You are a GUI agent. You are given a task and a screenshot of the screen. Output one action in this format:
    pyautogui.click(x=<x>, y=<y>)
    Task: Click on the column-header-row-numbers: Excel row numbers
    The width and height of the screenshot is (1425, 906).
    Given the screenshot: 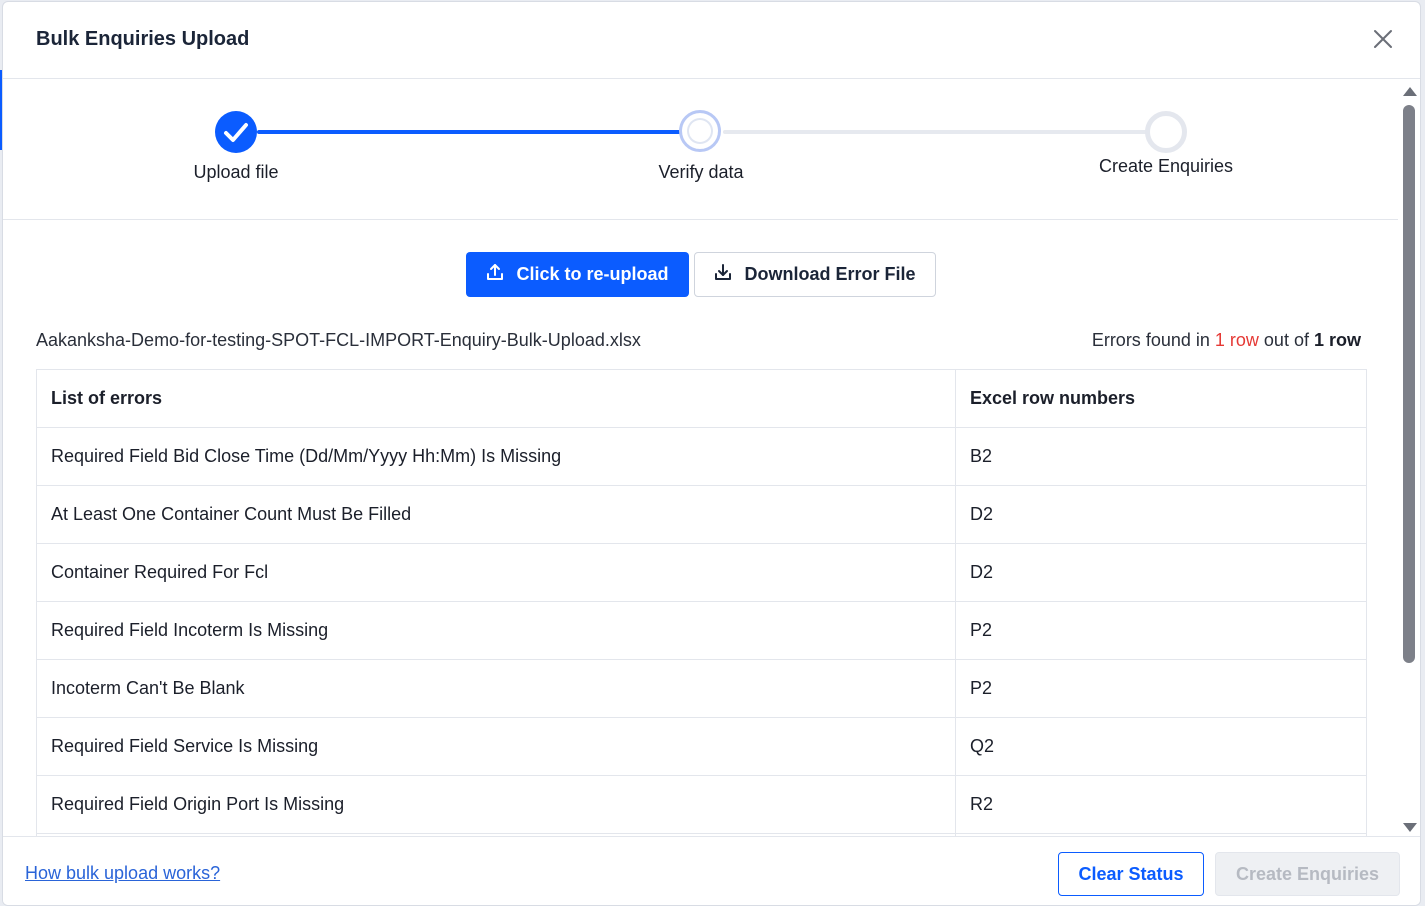 What is the action you would take?
    pyautogui.click(x=1161, y=398)
    